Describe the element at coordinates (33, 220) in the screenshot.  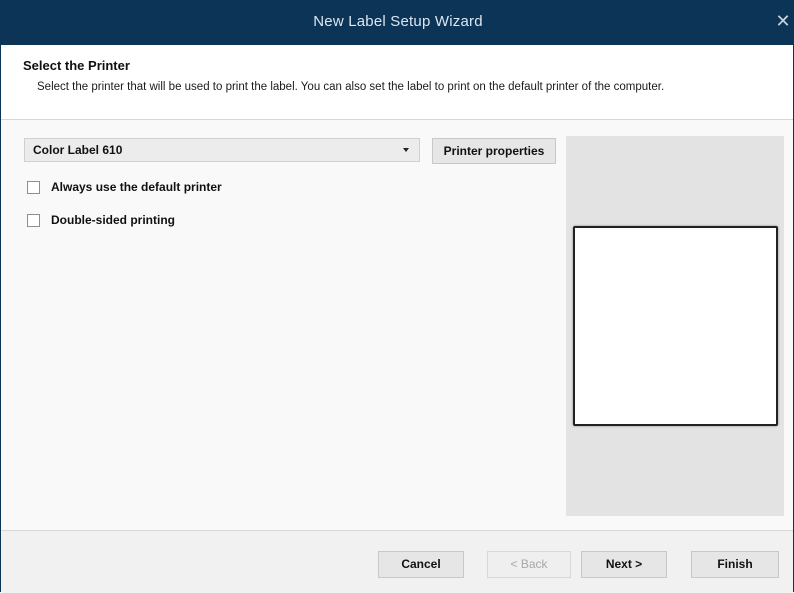
I see `double-sided-printing-checkbox` at that location.